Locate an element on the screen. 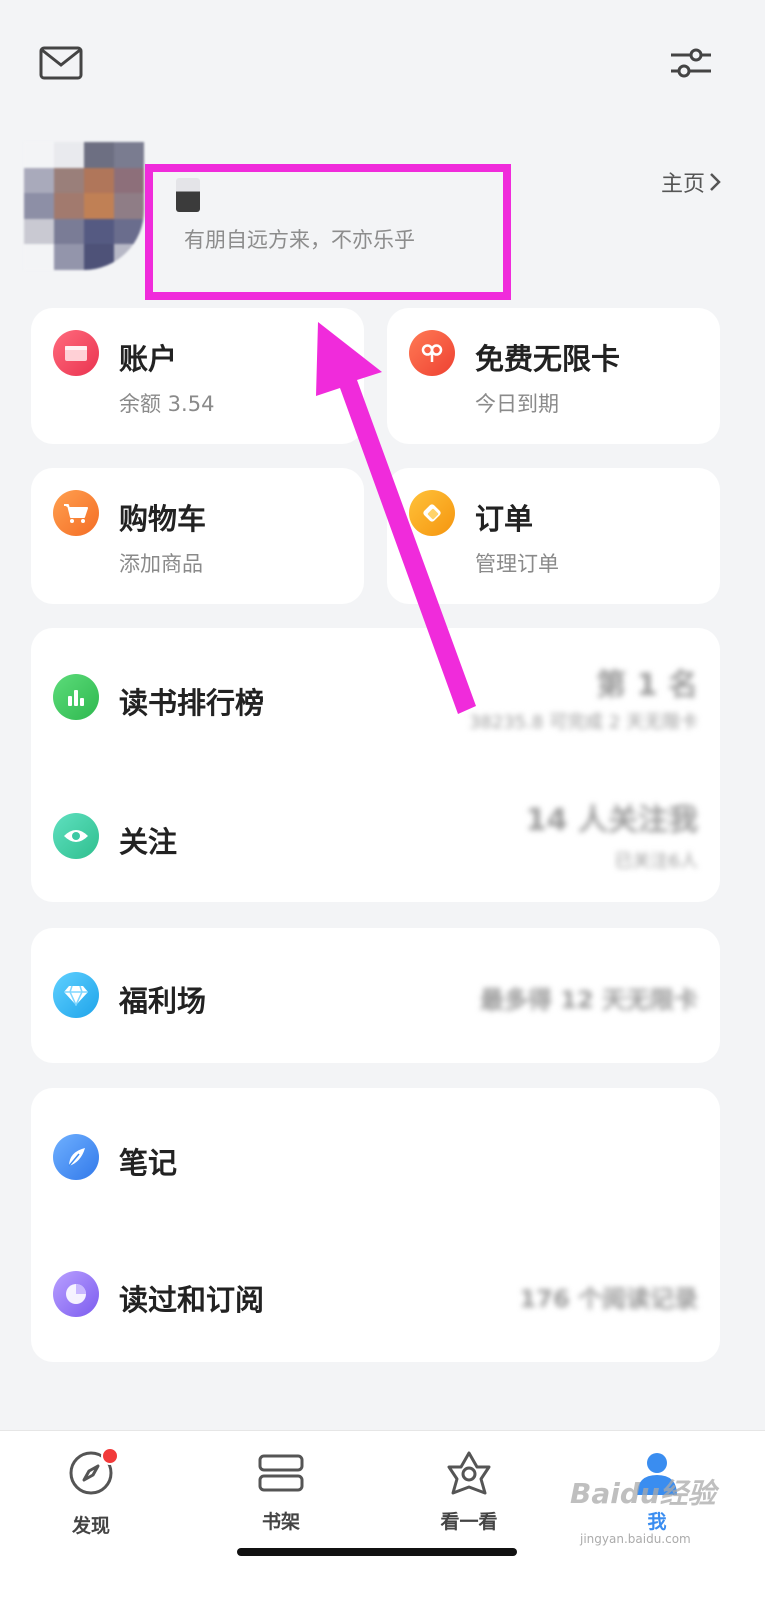 Image resolution: width=765 pixels, height=1600 pixels. follow-value: 14 人关注我 is located at coordinates (611, 820).